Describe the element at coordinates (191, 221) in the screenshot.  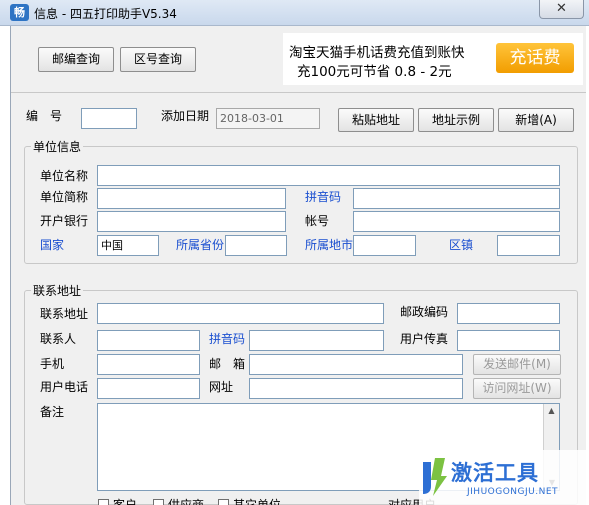
I see `bank-field` at that location.